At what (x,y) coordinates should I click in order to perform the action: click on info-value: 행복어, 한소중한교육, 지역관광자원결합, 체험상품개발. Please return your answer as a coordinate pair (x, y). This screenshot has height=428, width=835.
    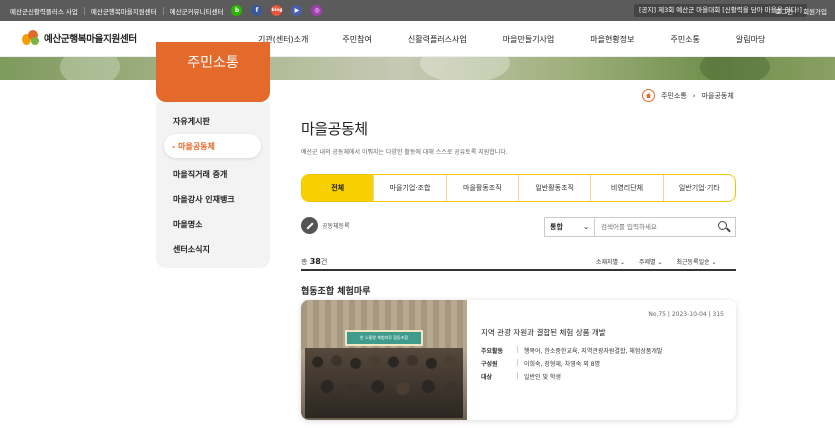
    Looking at the image, I should click on (593, 351).